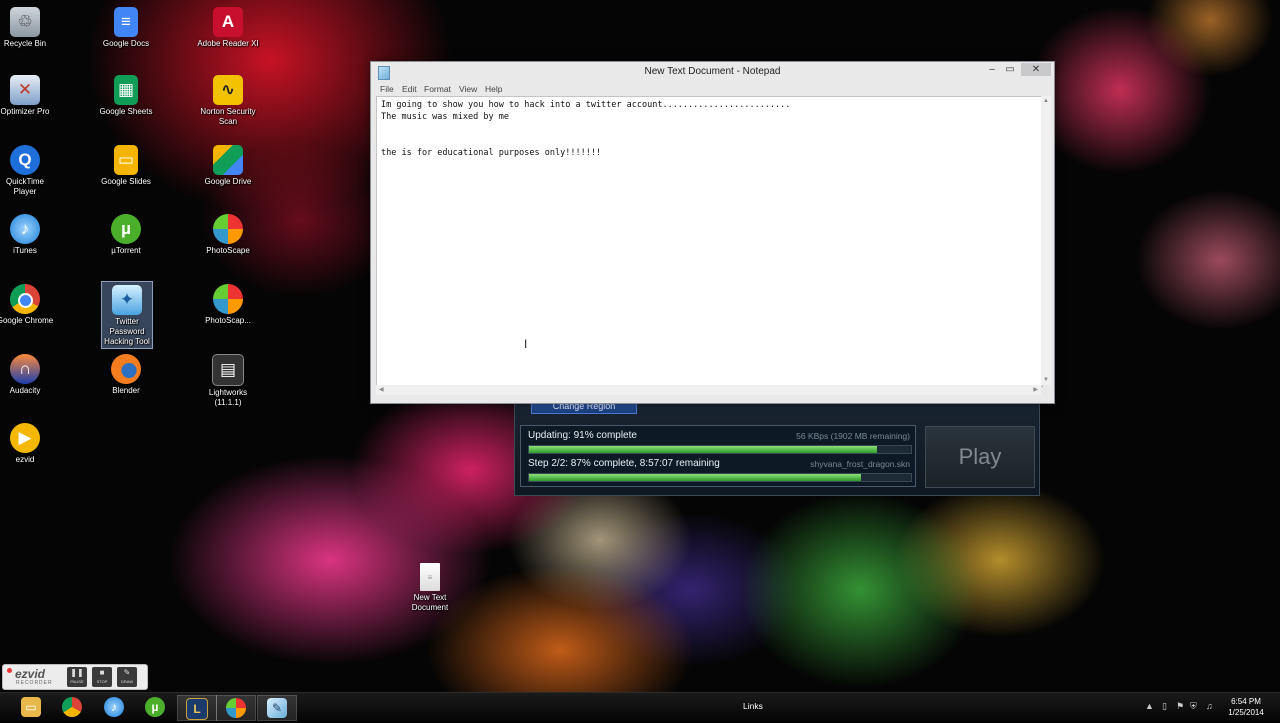  I want to click on scroll-up-icon: ▲, so click(1046, 101).